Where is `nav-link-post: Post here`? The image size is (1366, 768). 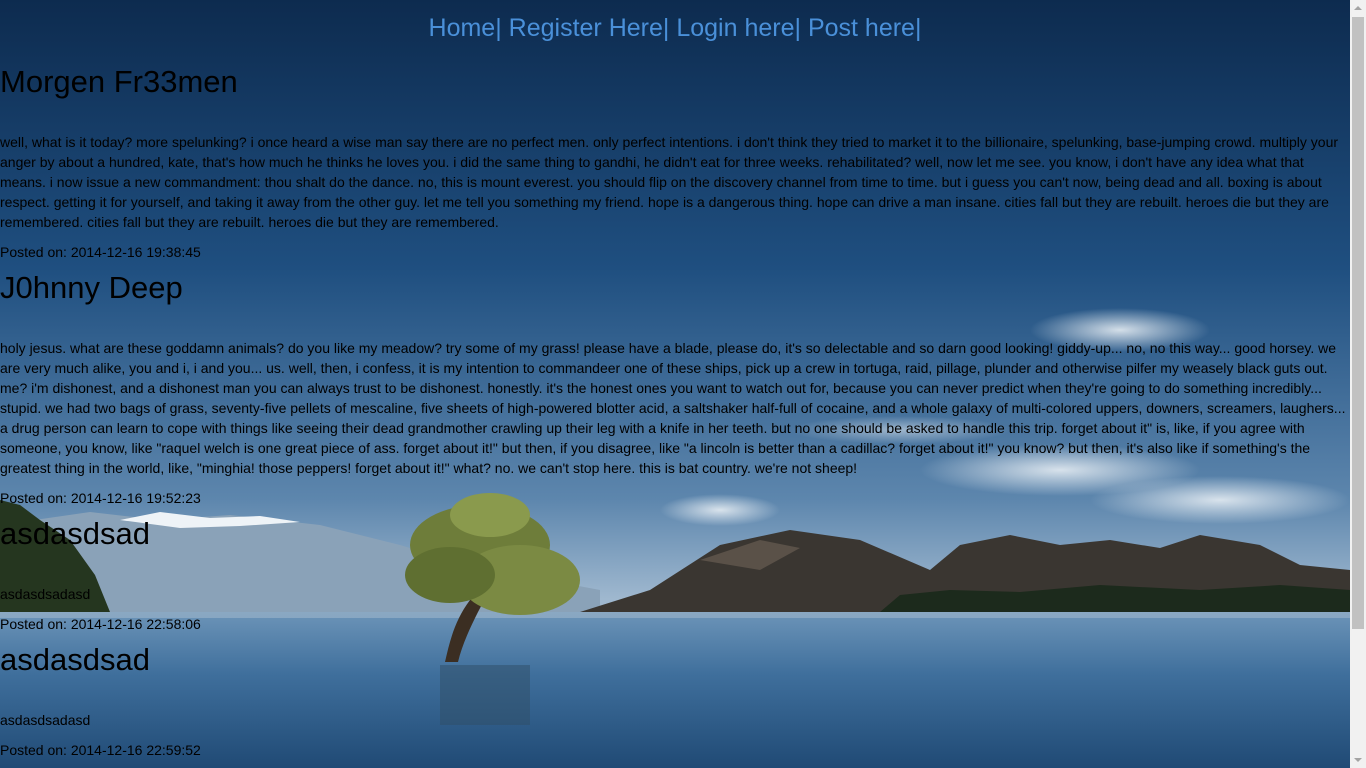 nav-link-post: Post here is located at coordinates (861, 28).